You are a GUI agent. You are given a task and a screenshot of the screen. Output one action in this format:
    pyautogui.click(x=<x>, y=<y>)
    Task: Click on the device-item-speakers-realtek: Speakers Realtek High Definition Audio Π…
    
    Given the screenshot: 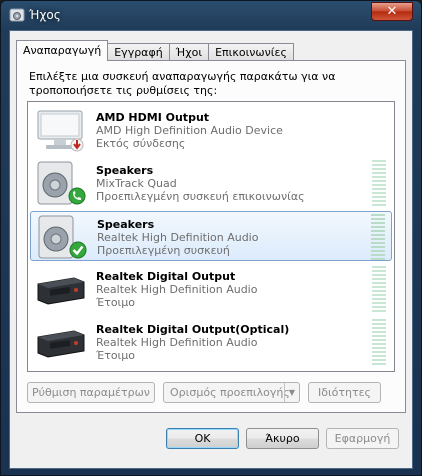 What is the action you would take?
    pyautogui.click(x=211, y=236)
    